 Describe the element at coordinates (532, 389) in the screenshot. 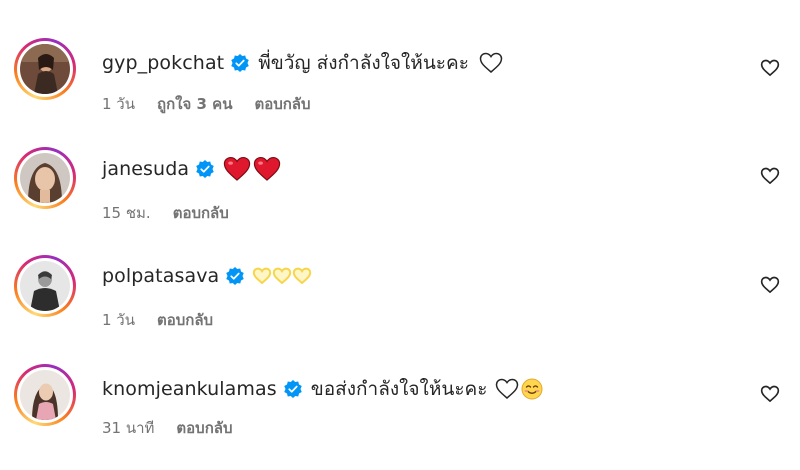

I see `smiling-face-with-smiling-eyes-icon` at that location.